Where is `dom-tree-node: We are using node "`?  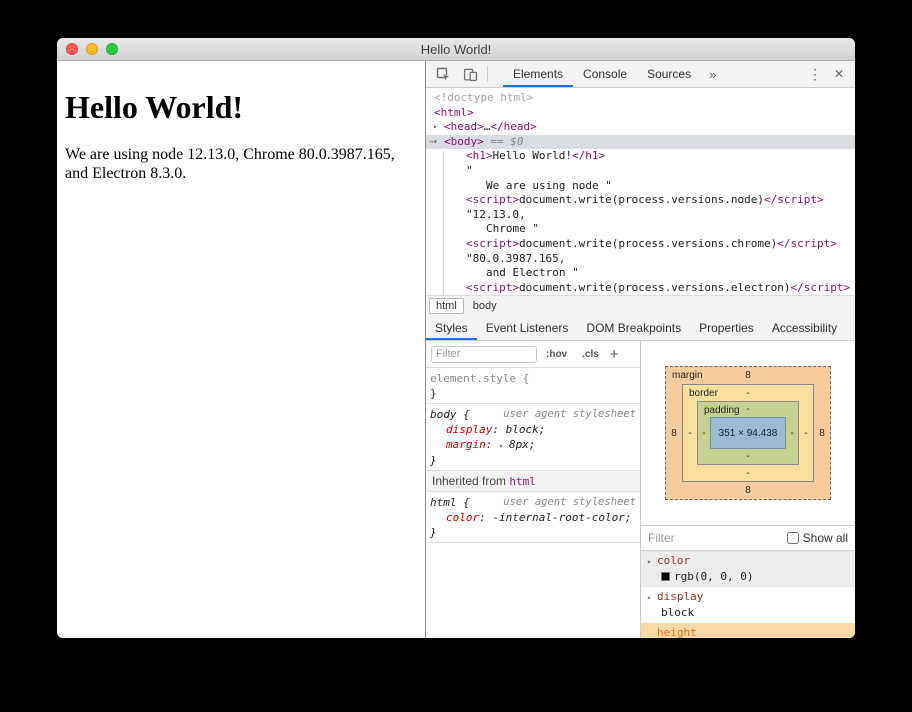 dom-tree-node: We are using node " is located at coordinates (640, 186).